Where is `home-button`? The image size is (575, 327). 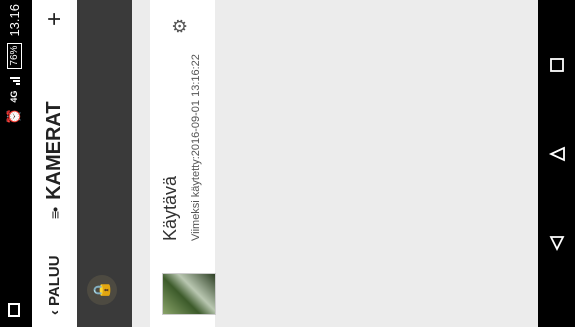
home-button is located at coordinates (557, 154).